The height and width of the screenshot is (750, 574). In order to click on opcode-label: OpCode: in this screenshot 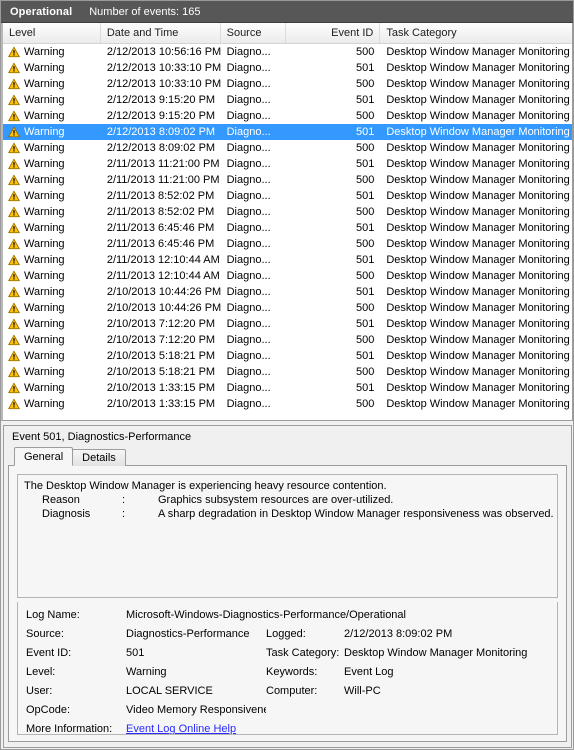, I will do `click(48, 710)`.